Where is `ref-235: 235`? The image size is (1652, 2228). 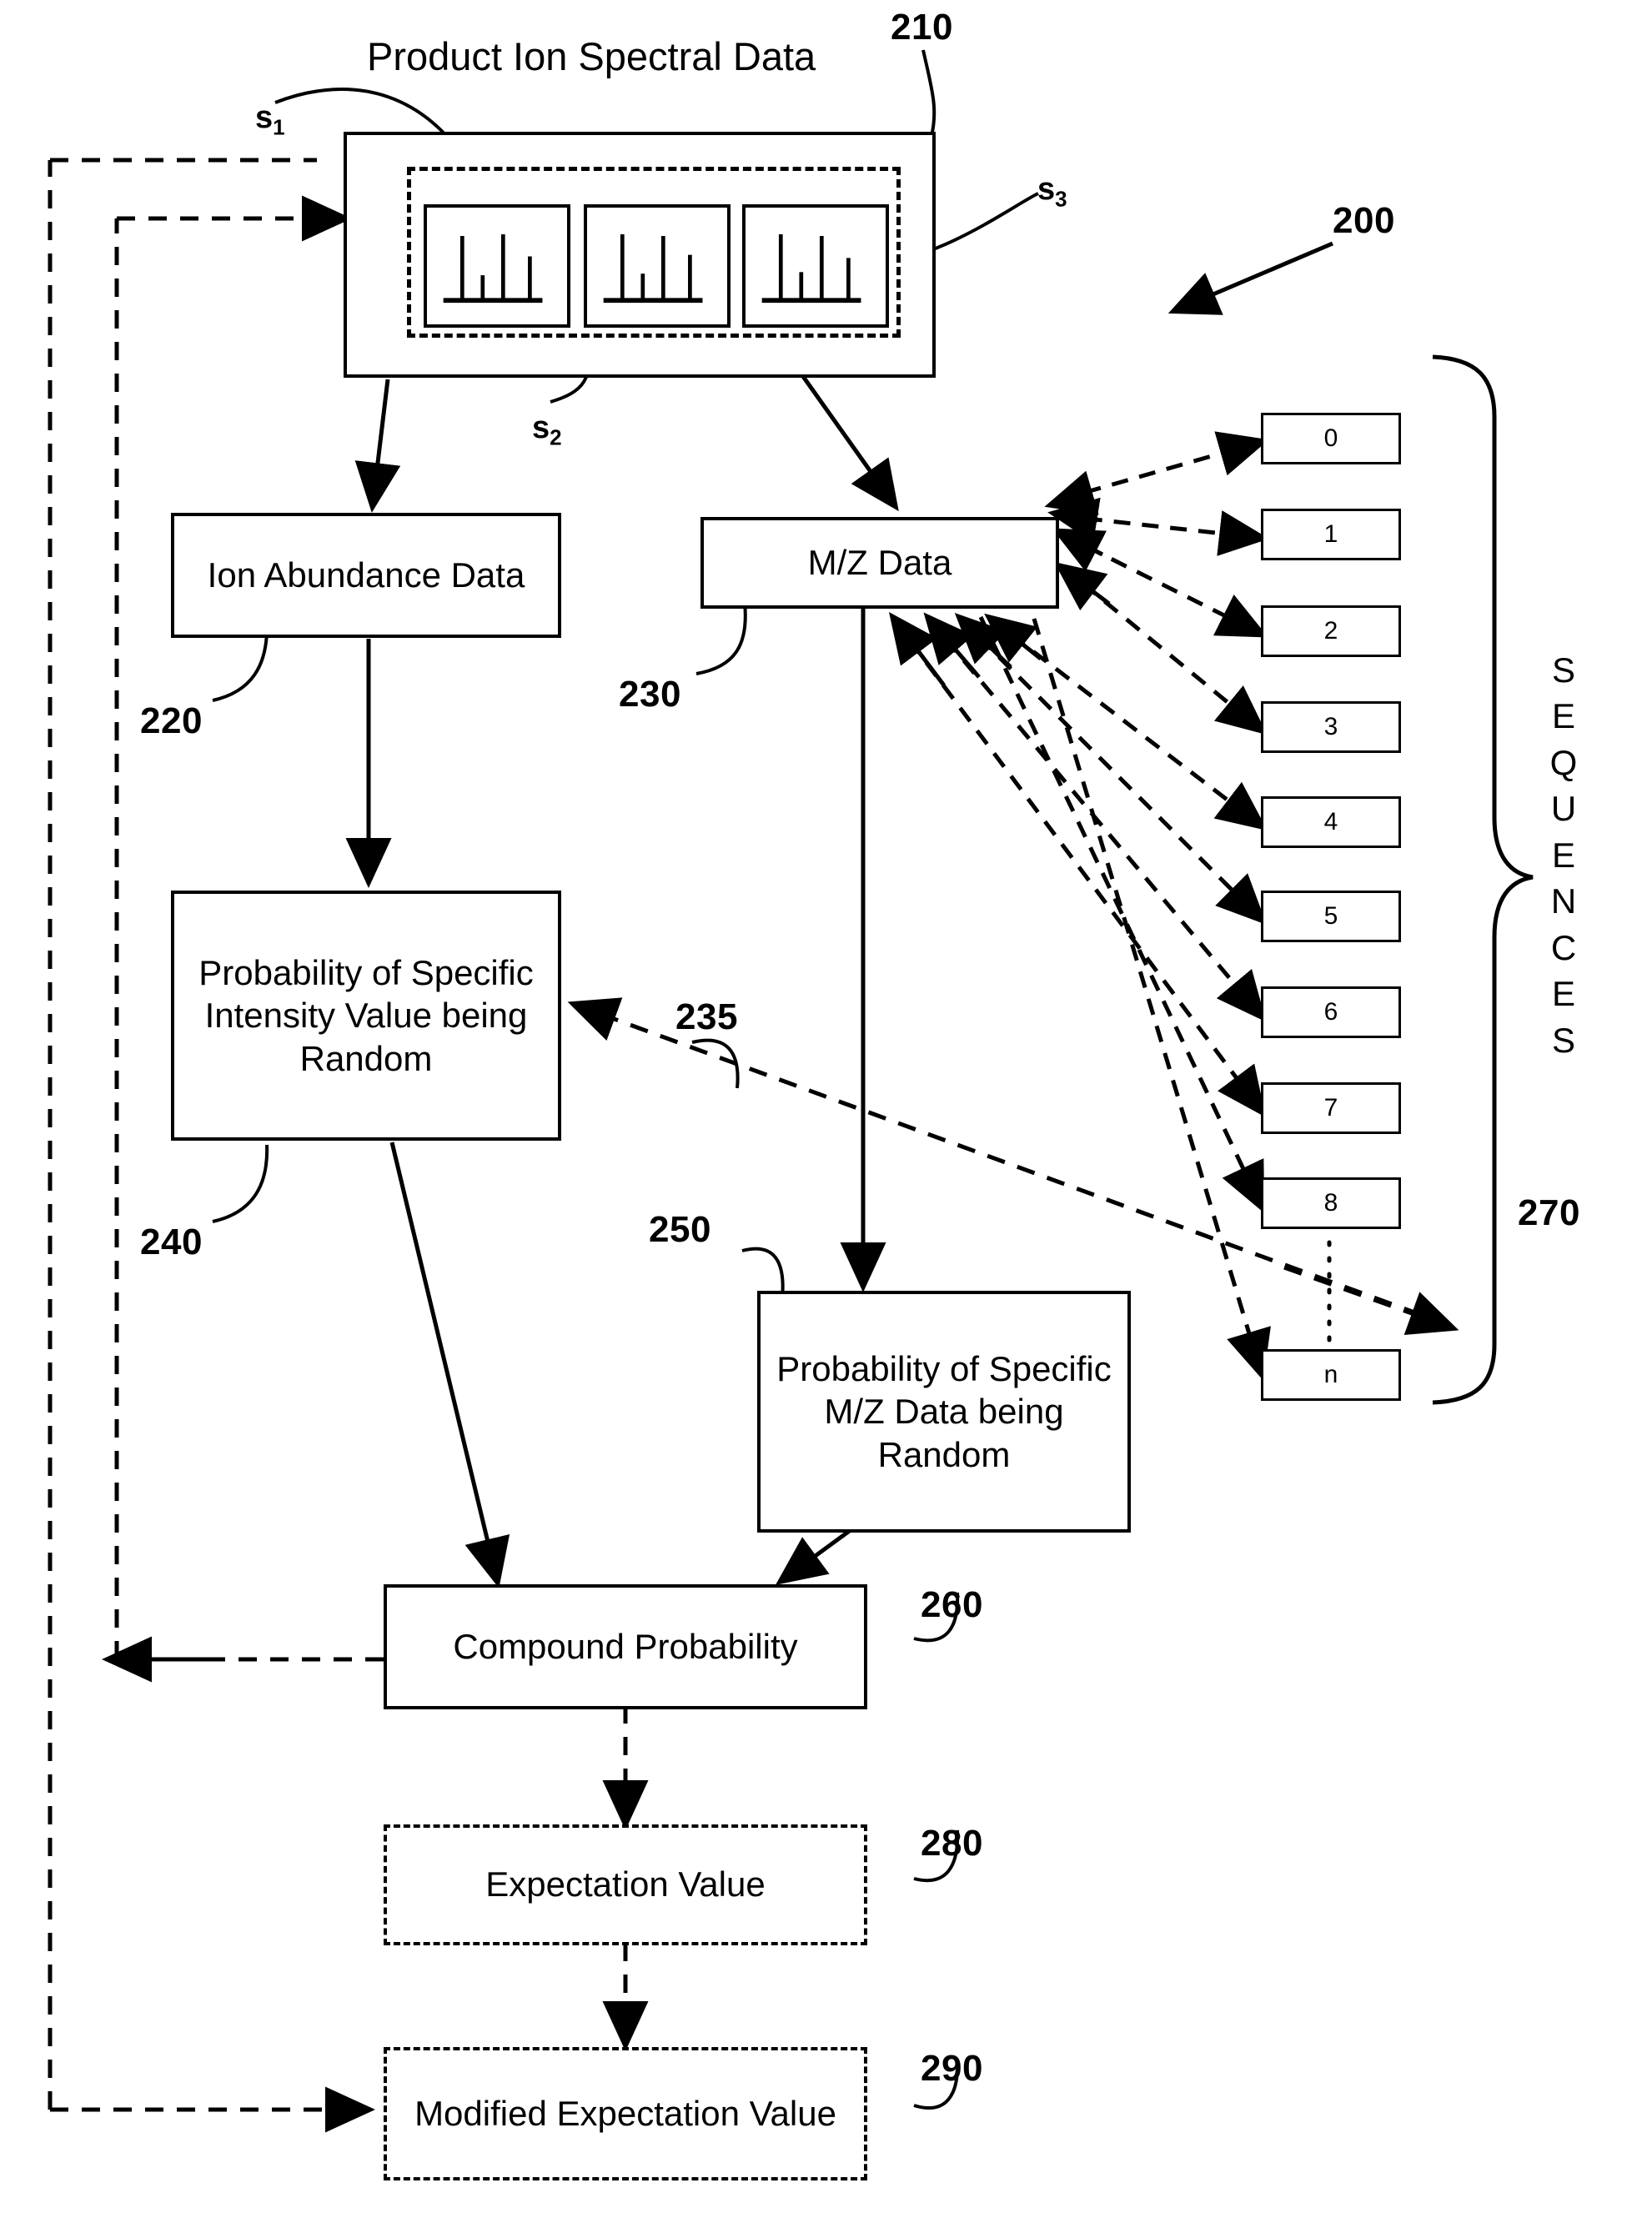
ref-235: 235 is located at coordinates (706, 1016).